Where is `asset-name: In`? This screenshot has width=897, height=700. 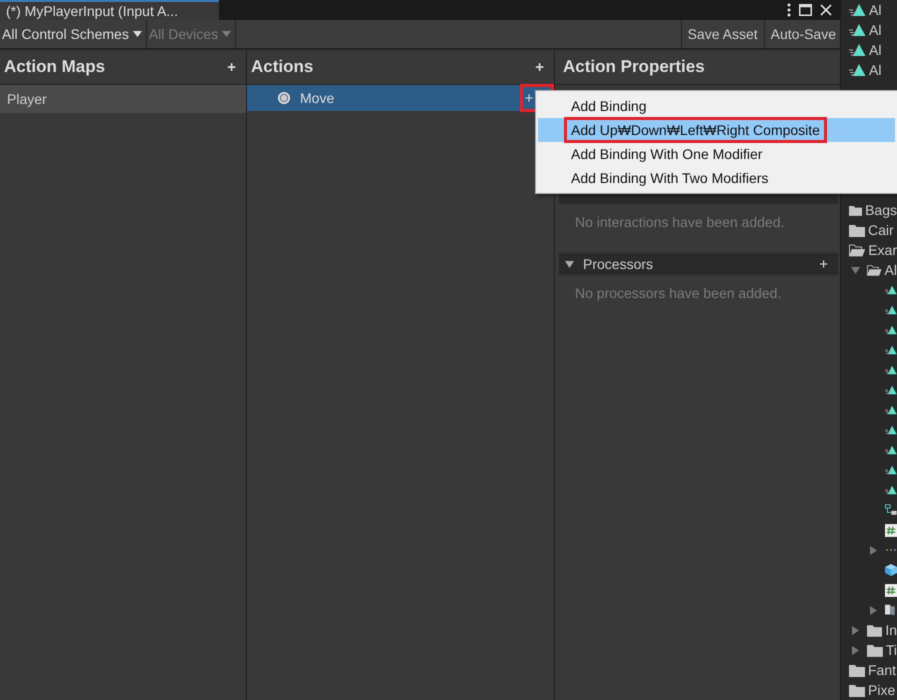 asset-name: In is located at coordinates (891, 630).